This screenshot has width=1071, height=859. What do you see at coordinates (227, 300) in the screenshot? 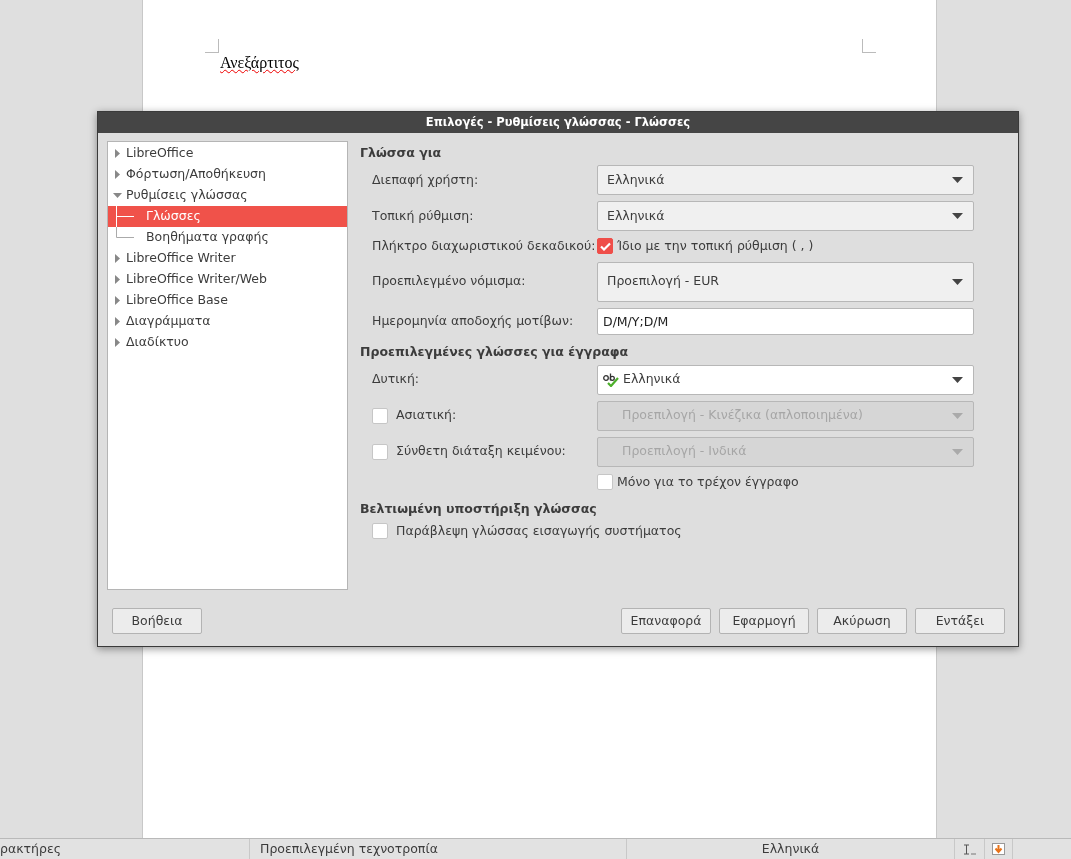
I see `tree-item: LibreOffice Base` at bounding box center [227, 300].